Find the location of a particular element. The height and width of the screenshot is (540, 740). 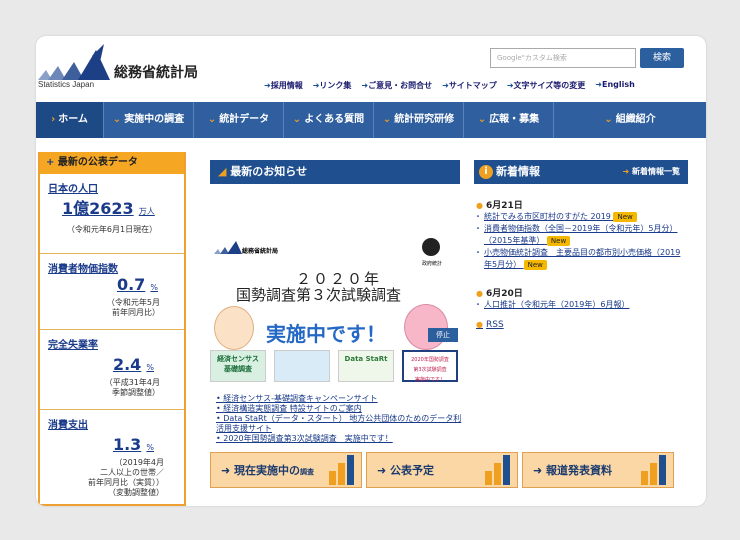

logo-text-jp: 総務省統計局 is located at coordinates (156, 72).